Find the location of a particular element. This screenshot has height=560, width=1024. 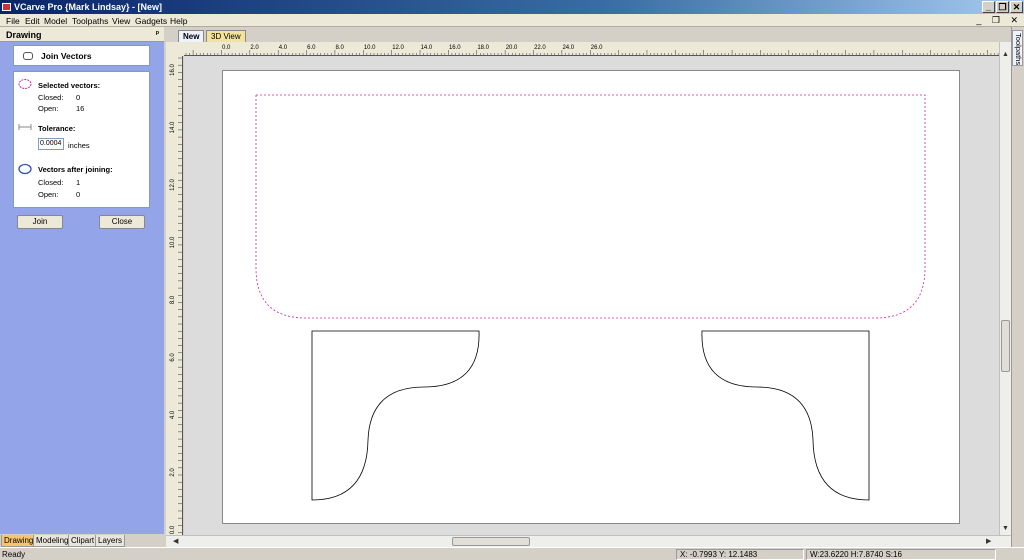

right-leg-vector is located at coordinates (785, 415).